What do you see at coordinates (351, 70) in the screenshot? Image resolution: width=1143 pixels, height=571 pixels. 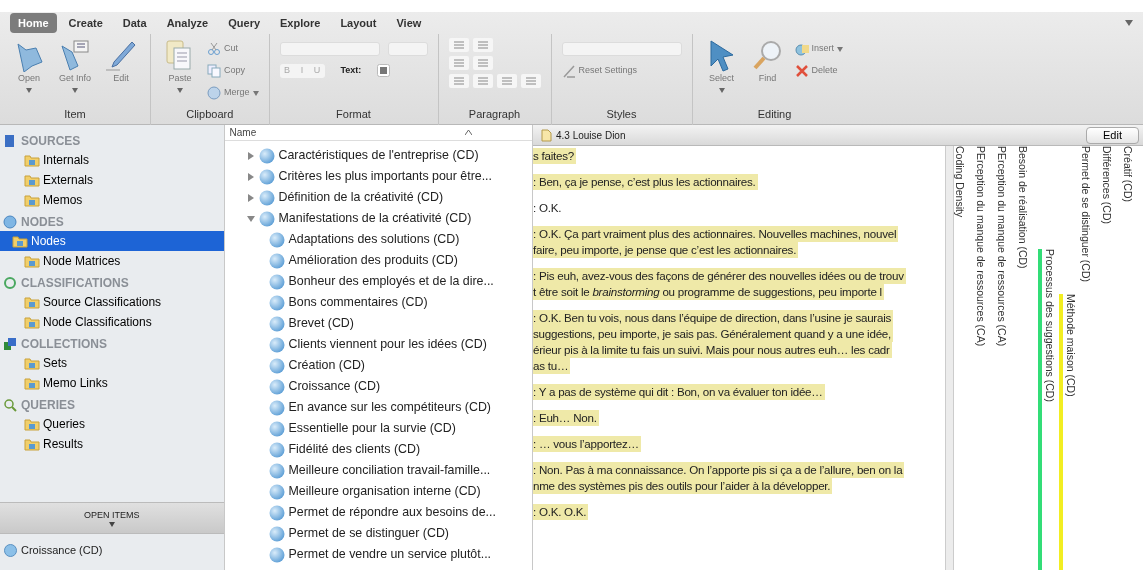 I see `text-color-label: Text:` at bounding box center [351, 70].